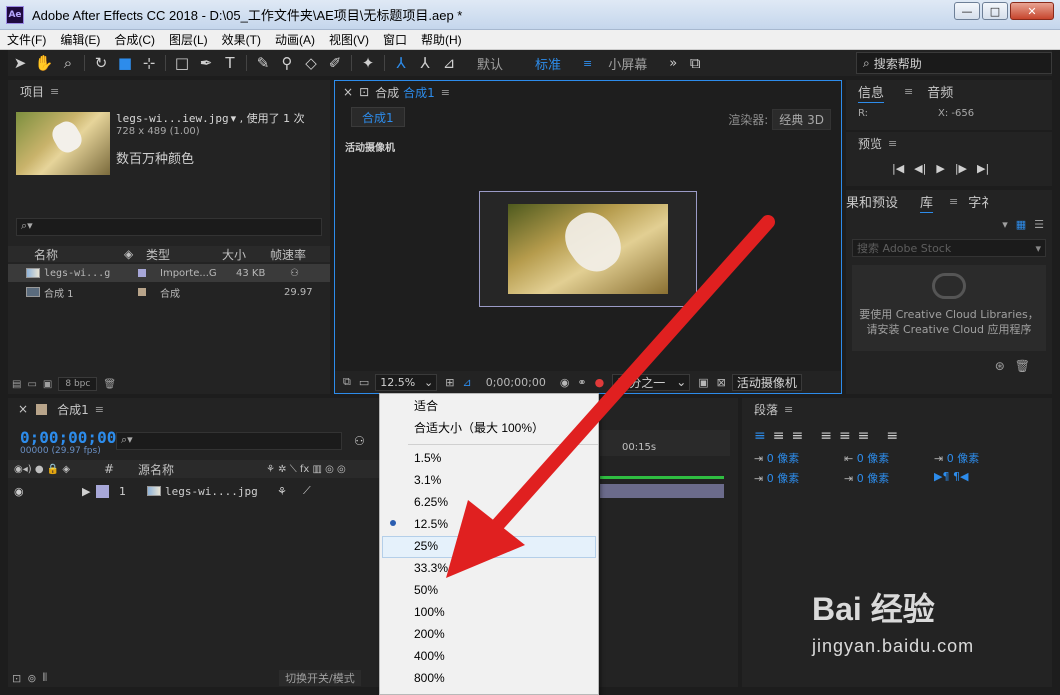  What do you see at coordinates (306, 469) in the screenshot?
I see `switches-icons: ⚘ ✲ ⟍ fx ▥ ◎ ◎` at bounding box center [306, 469].